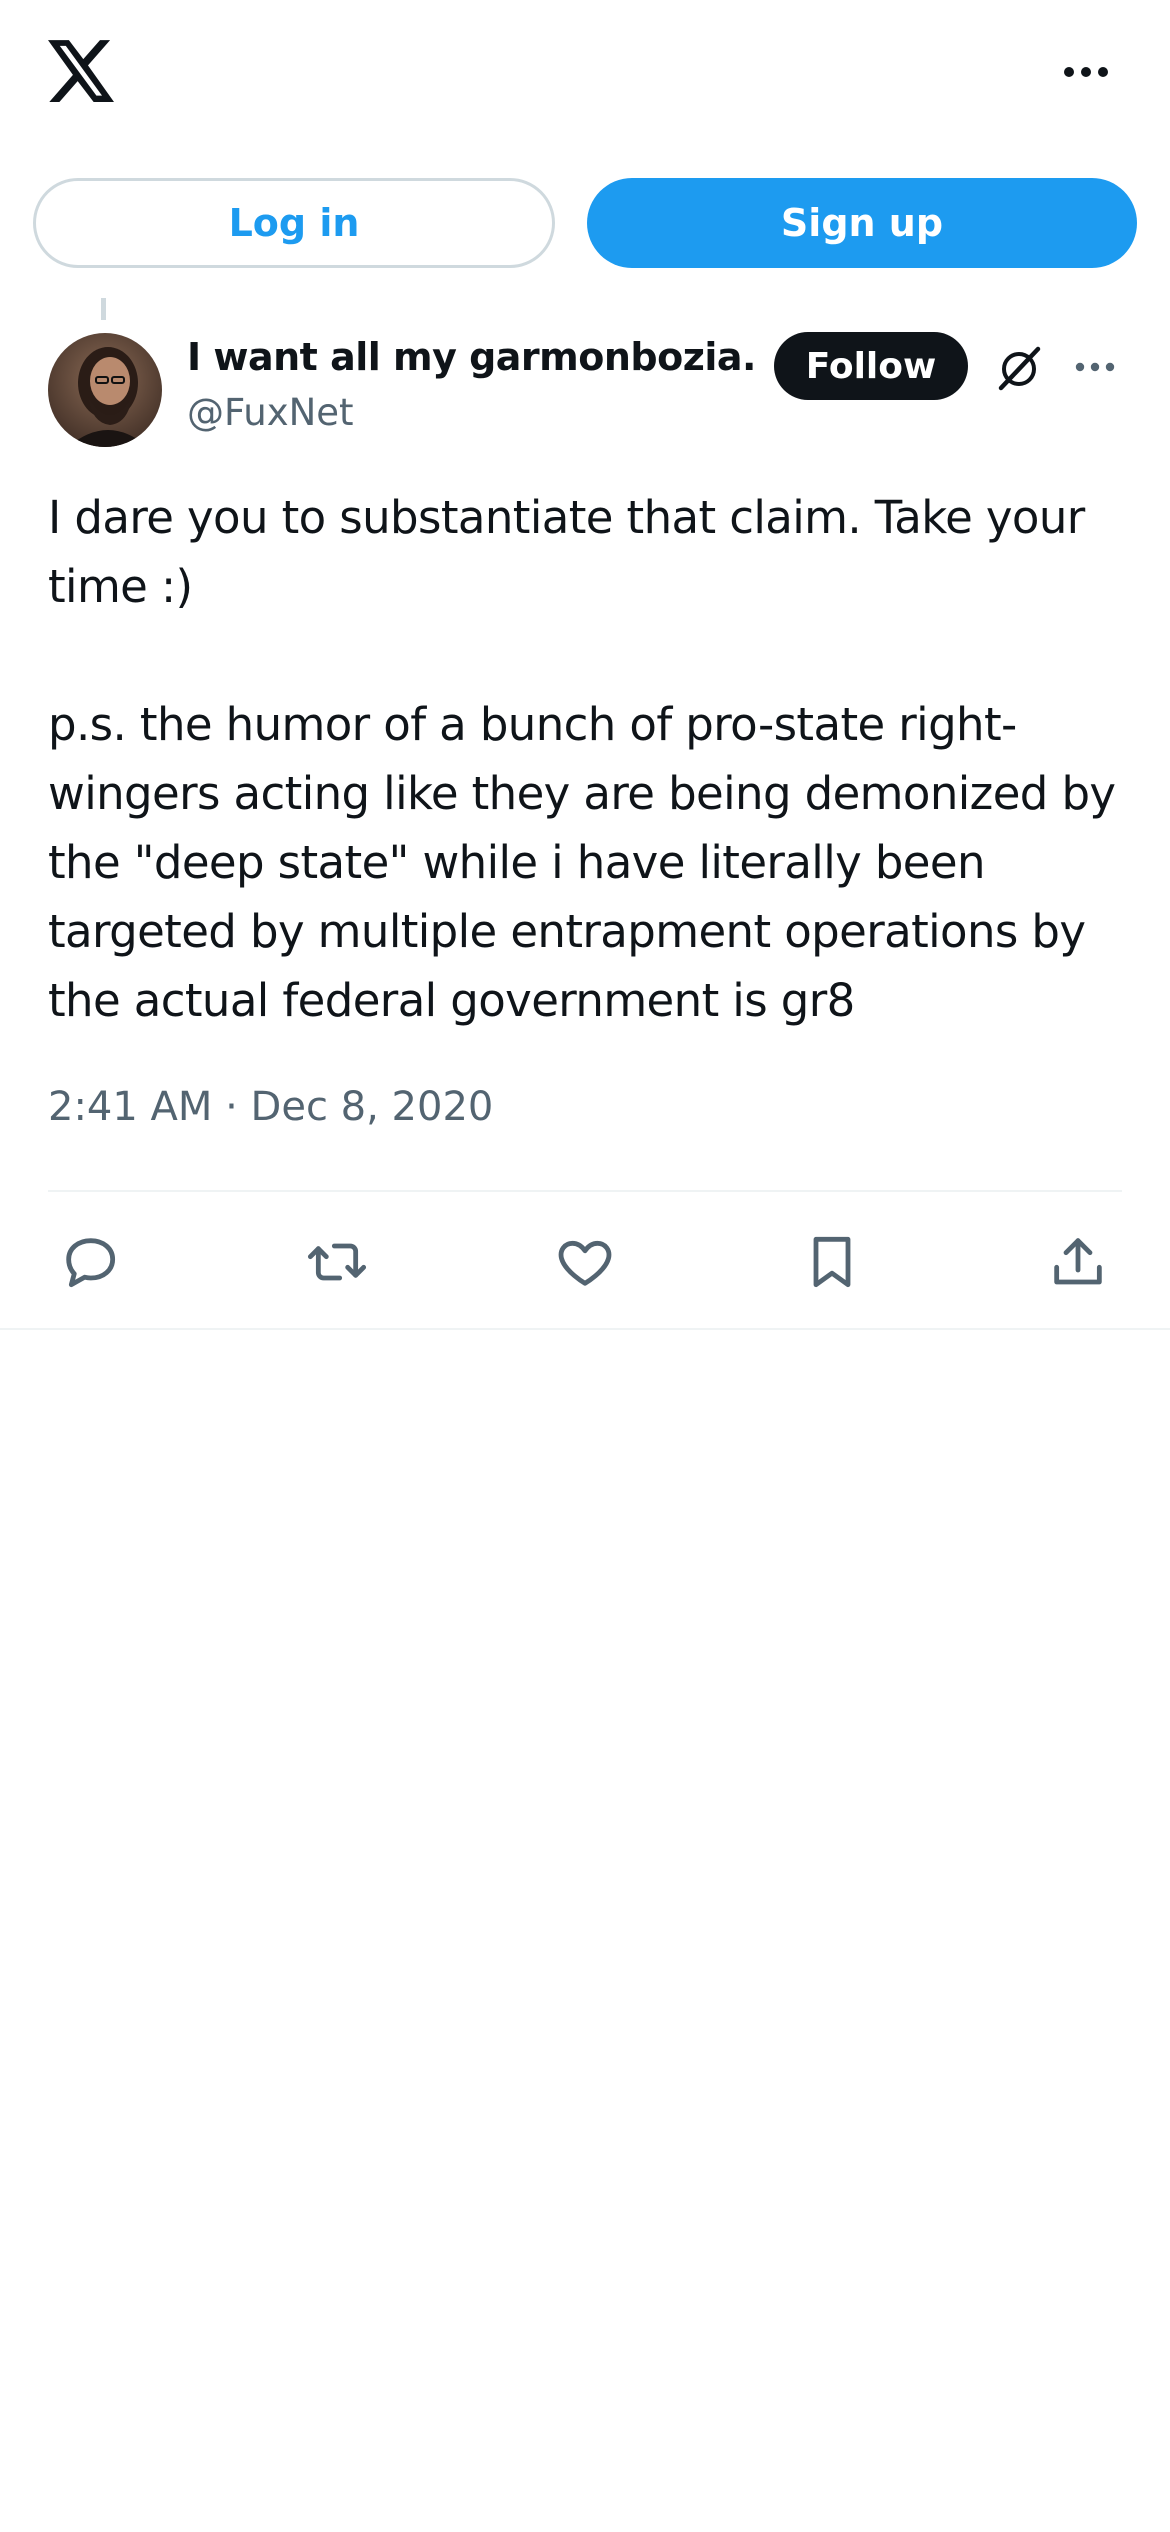 This screenshot has width=1170, height=2532. What do you see at coordinates (90, 1262) in the screenshot?
I see `reply-icon` at bounding box center [90, 1262].